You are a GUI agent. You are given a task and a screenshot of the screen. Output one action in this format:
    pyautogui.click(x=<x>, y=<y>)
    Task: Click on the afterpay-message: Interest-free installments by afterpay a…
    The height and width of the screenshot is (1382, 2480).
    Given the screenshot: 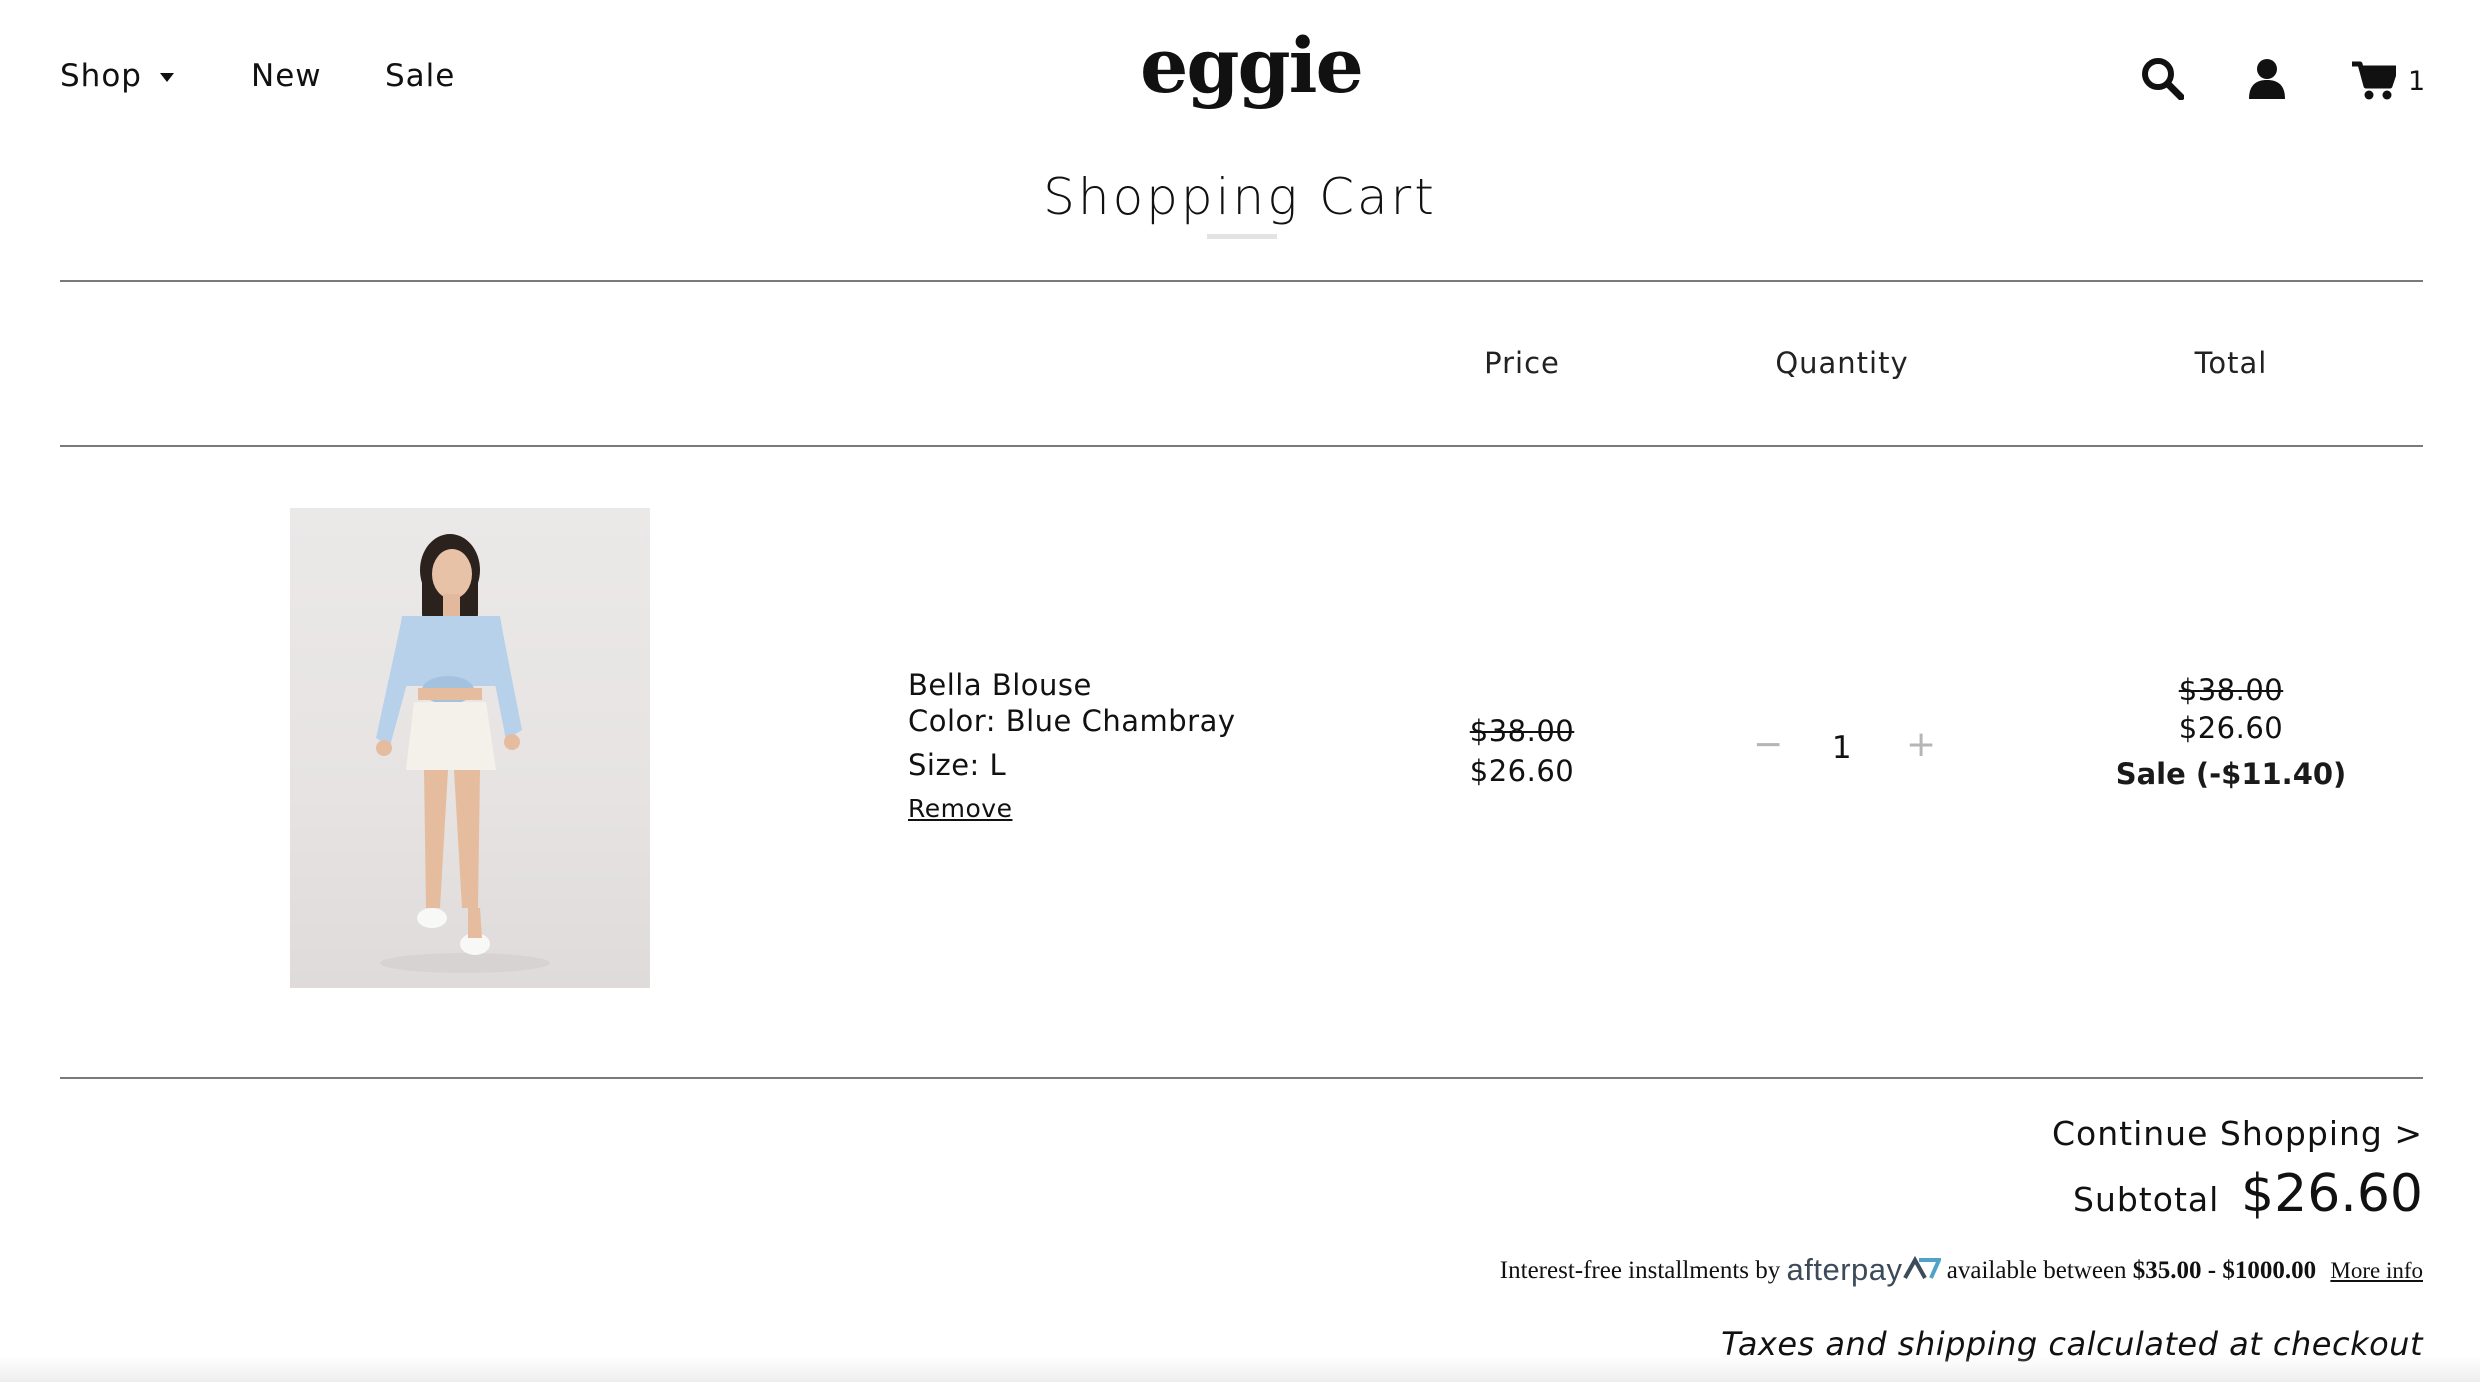 What is the action you would take?
    pyautogui.click(x=1961, y=1270)
    